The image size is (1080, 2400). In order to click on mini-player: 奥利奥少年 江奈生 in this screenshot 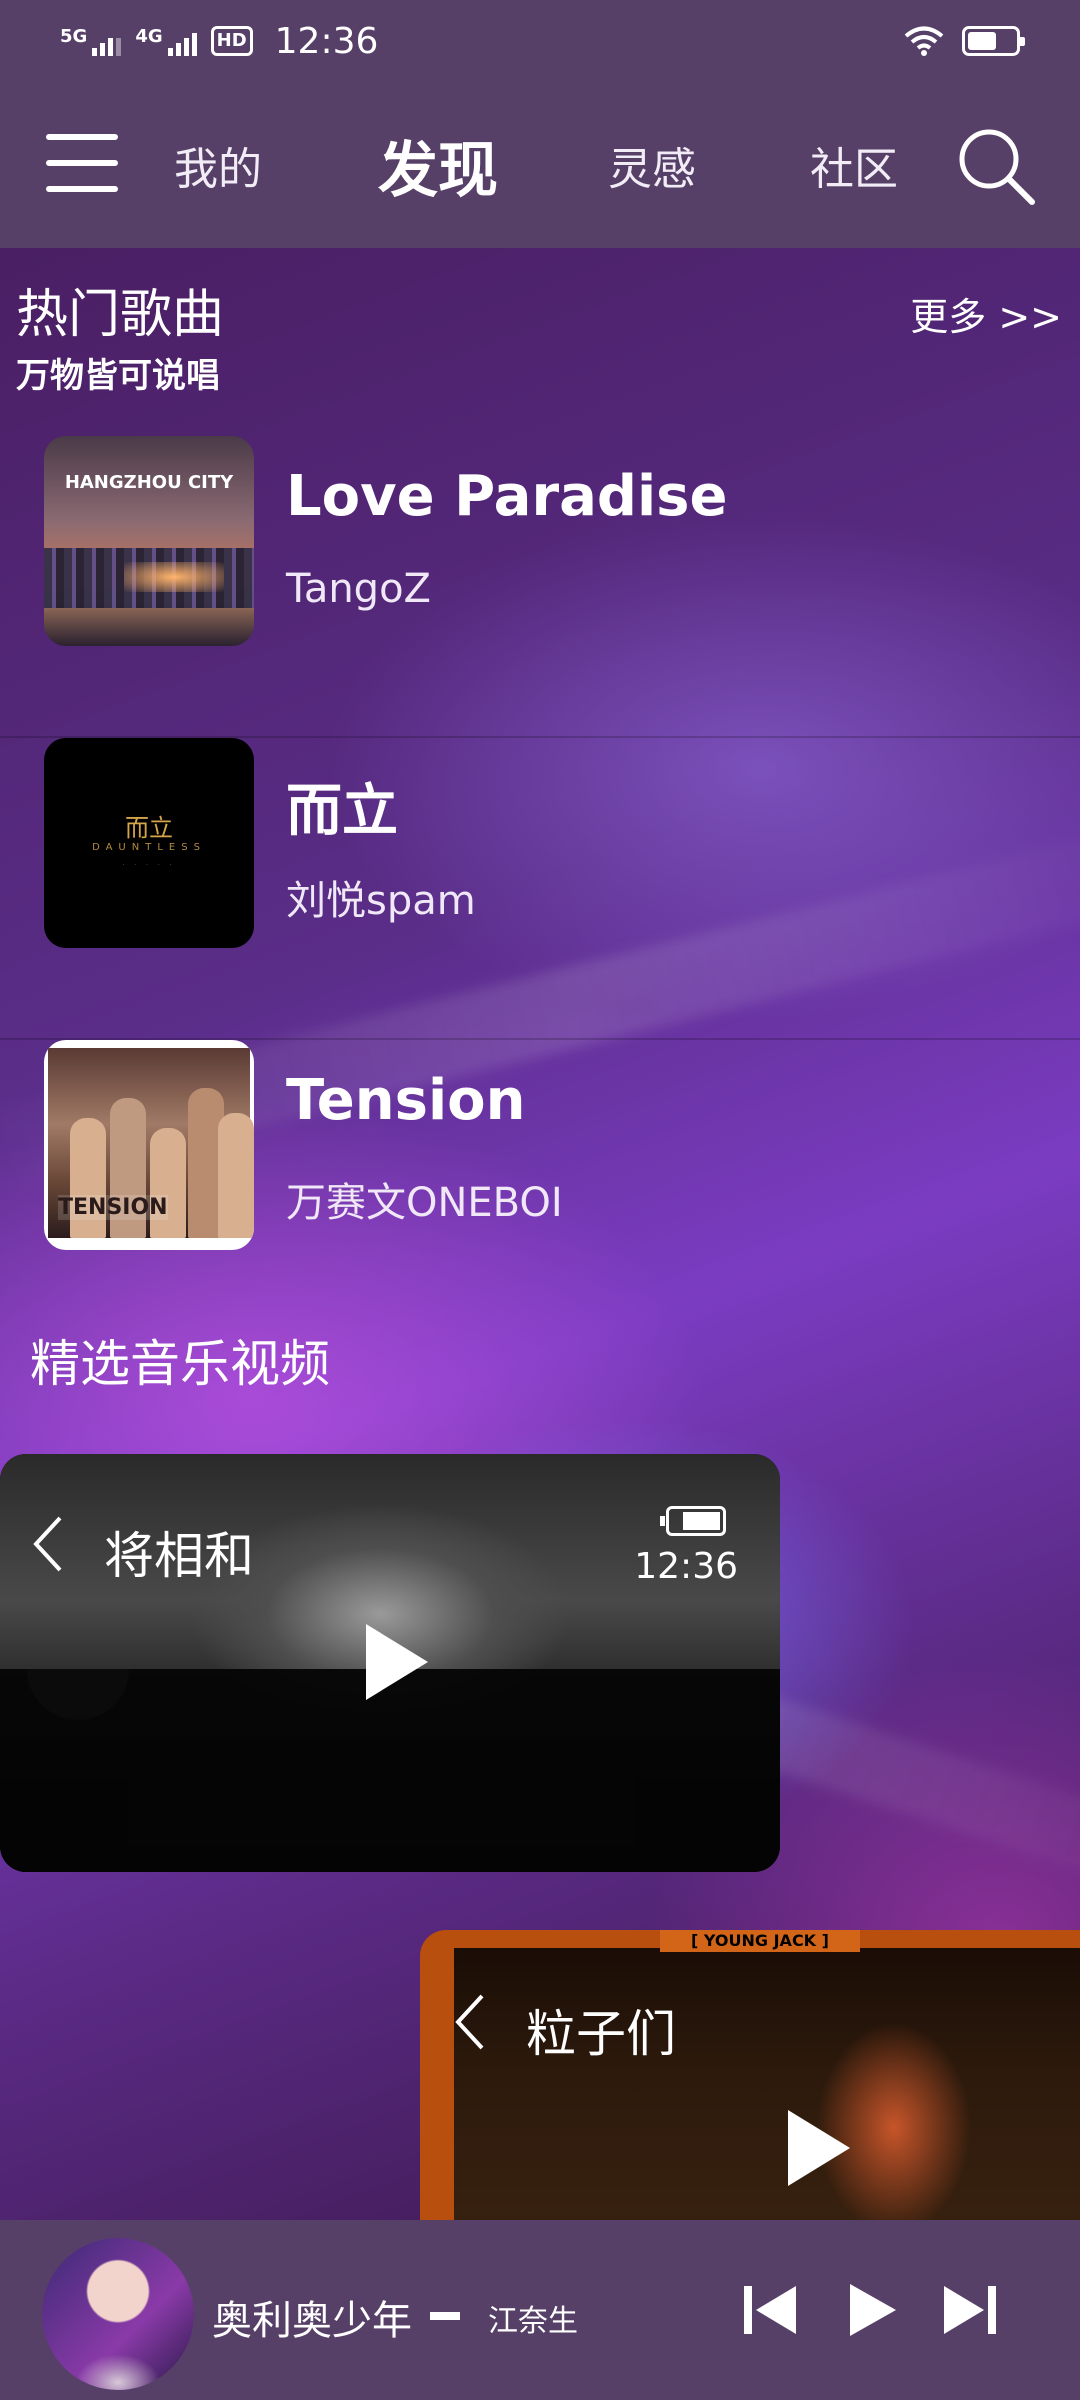, I will do `click(540, 2310)`.